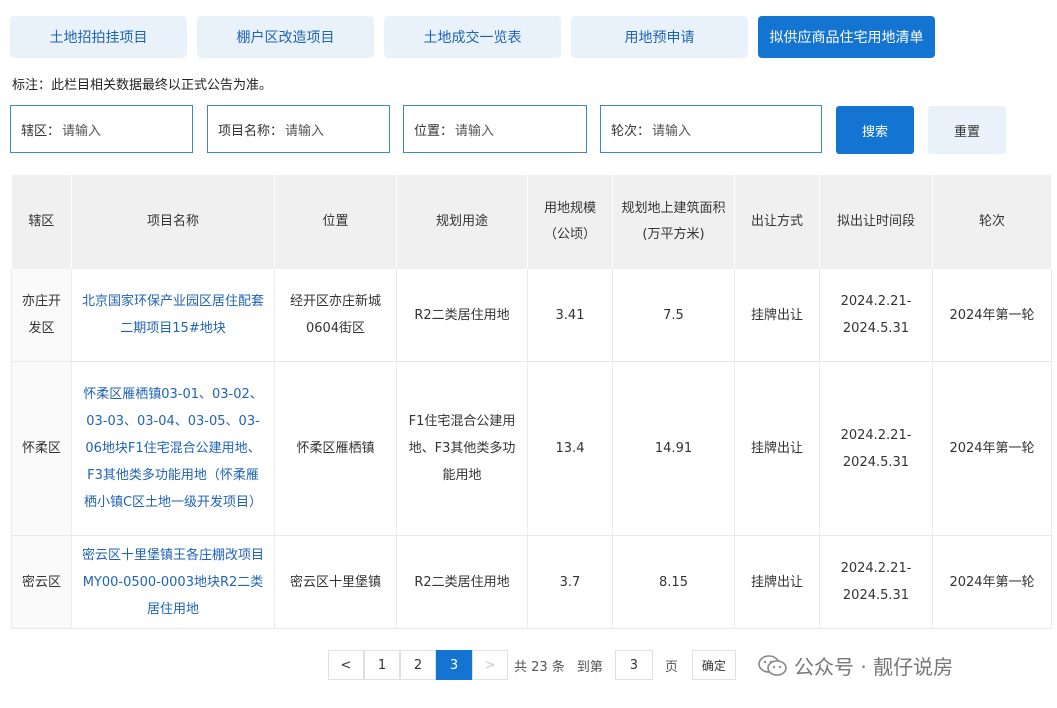 The width and height of the screenshot is (1057, 708). What do you see at coordinates (41, 315) in the screenshot?
I see `cell-district: 亦庄开发区` at bounding box center [41, 315].